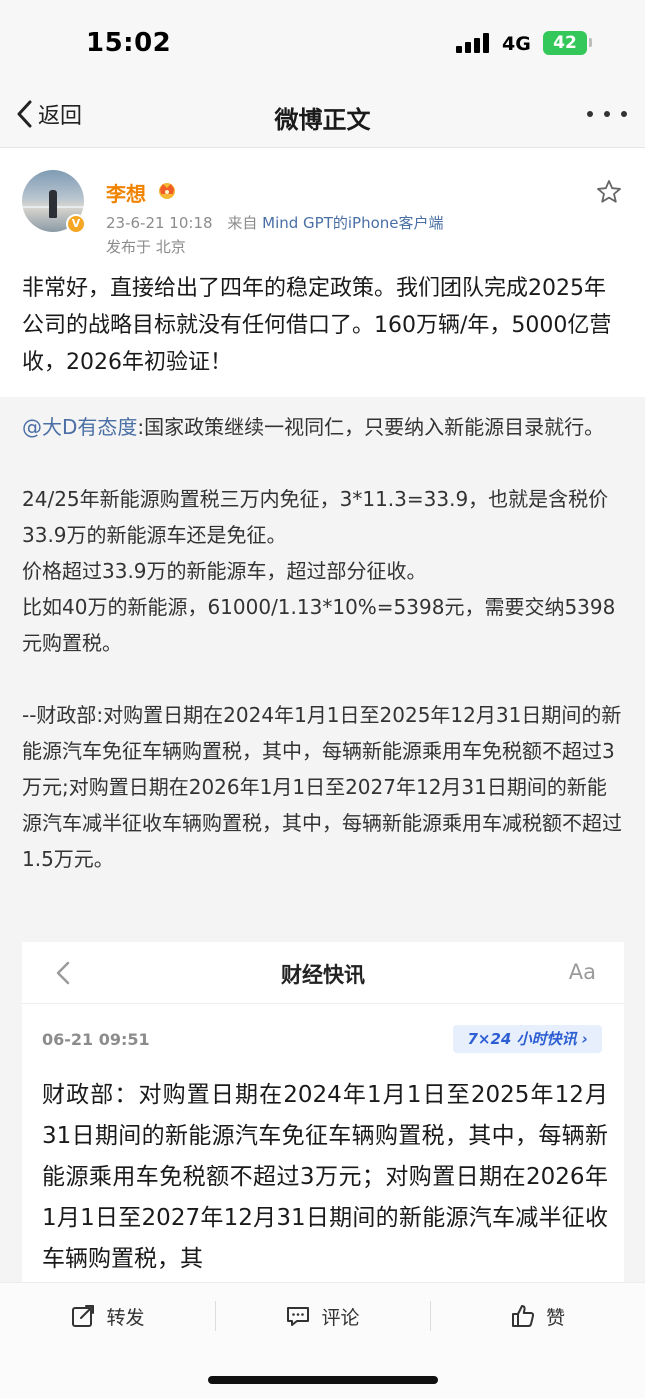 The image size is (645, 1398). Describe the element at coordinates (322, 120) in the screenshot. I see `page-title: 微博正文` at that location.